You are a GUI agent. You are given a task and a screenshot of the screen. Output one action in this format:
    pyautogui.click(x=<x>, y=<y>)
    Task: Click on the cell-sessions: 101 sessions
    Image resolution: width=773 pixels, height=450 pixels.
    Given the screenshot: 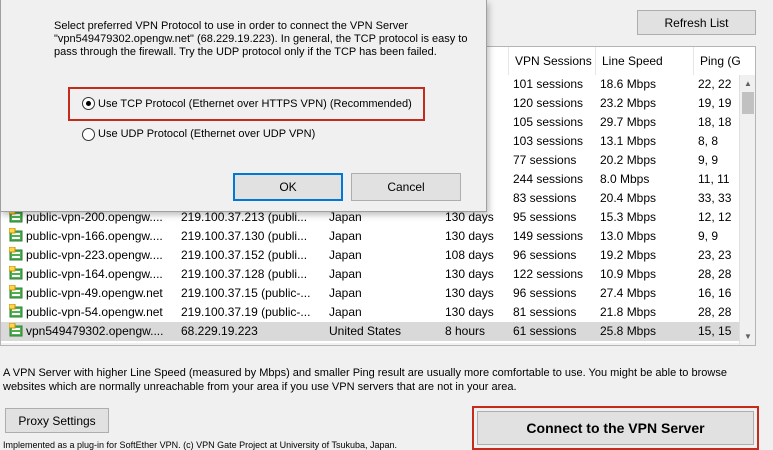 What is the action you would take?
    pyautogui.click(x=552, y=84)
    